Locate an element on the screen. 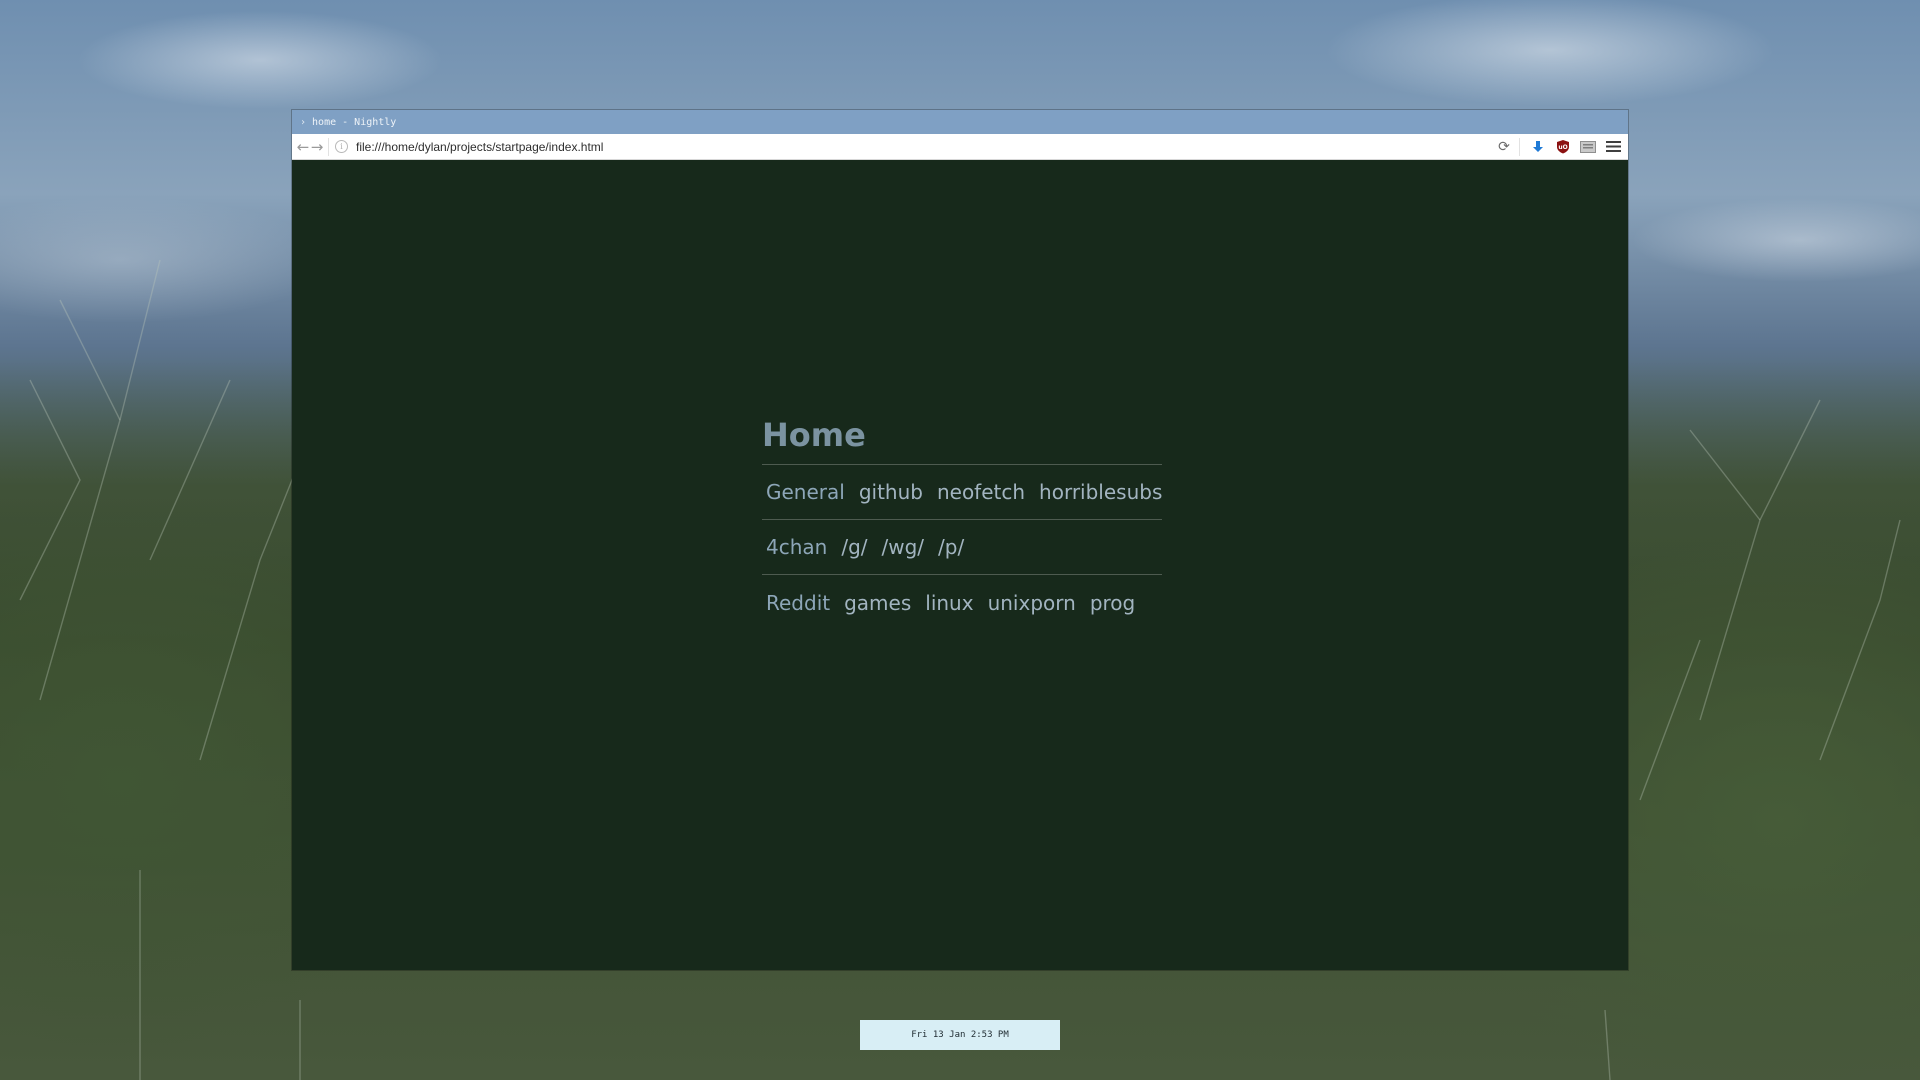 The image size is (1920, 1080). downloads-button is located at coordinates (1538, 147).